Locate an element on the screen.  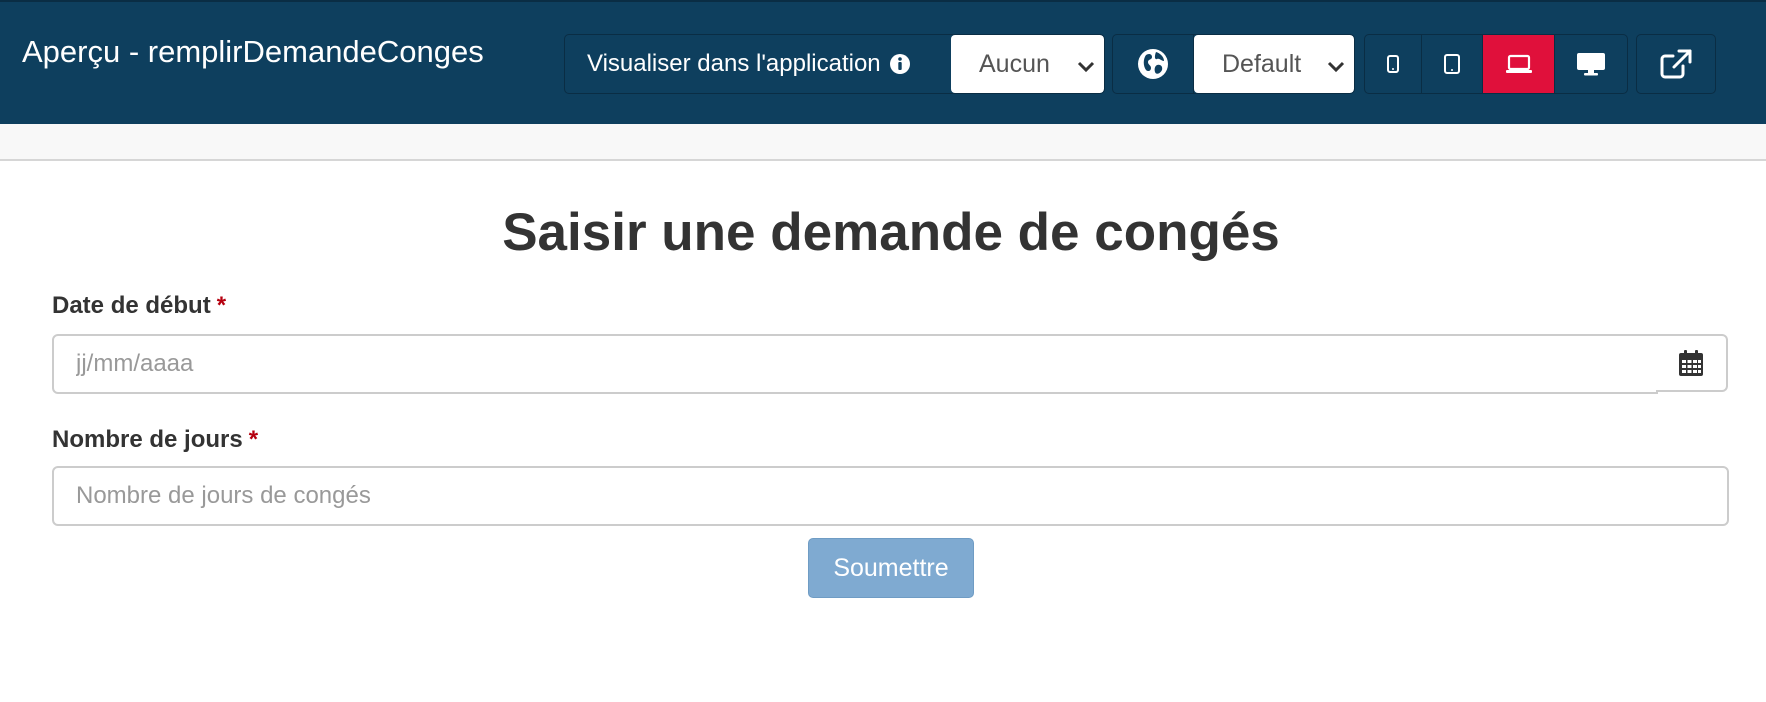
theme-select-value: Default is located at coordinates (1262, 63).